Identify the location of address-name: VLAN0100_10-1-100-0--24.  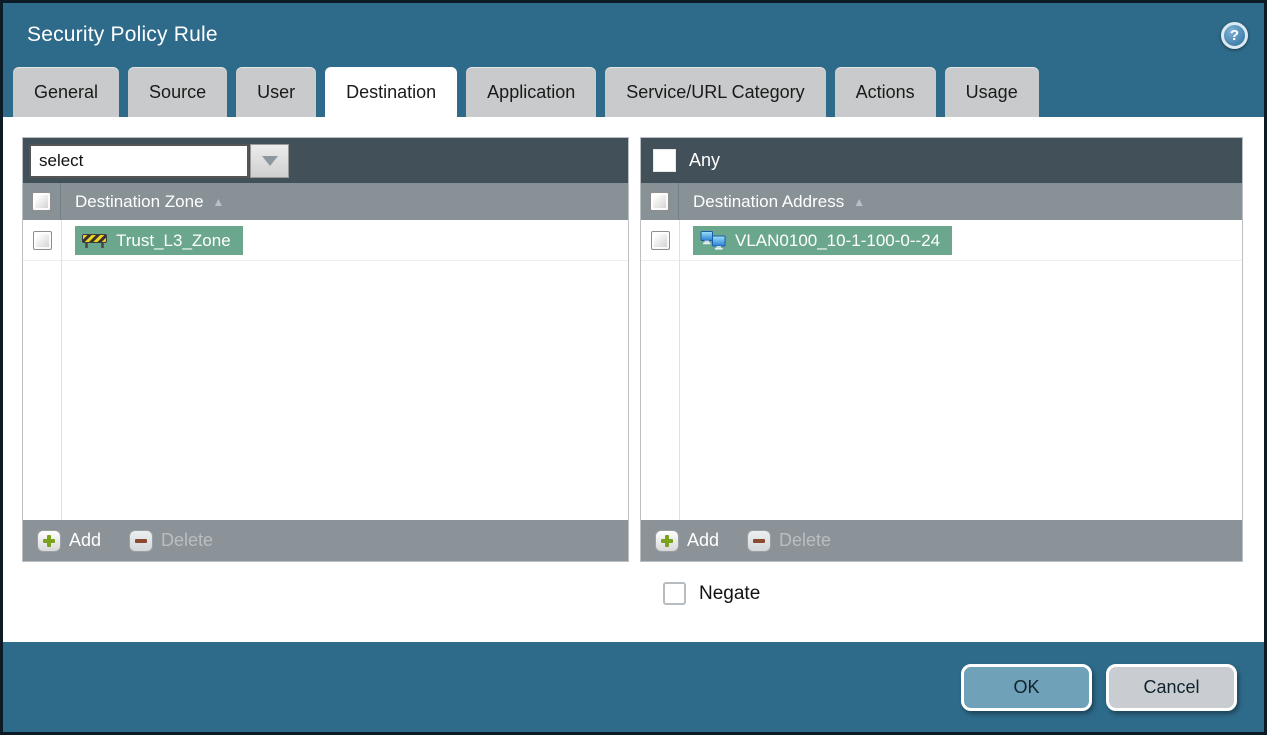
(838, 240).